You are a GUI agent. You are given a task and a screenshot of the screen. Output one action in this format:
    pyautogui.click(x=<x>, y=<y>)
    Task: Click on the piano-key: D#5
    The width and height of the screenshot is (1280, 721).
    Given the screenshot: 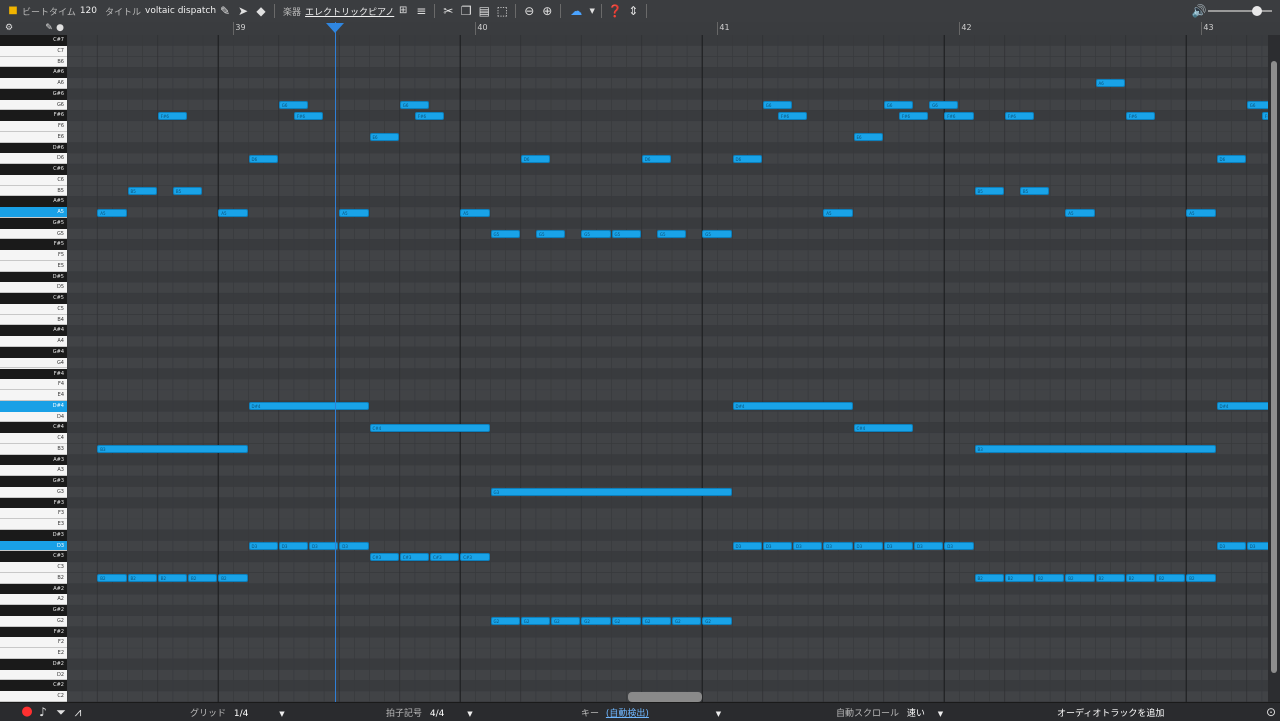 What is the action you would take?
    pyautogui.click(x=33, y=277)
    